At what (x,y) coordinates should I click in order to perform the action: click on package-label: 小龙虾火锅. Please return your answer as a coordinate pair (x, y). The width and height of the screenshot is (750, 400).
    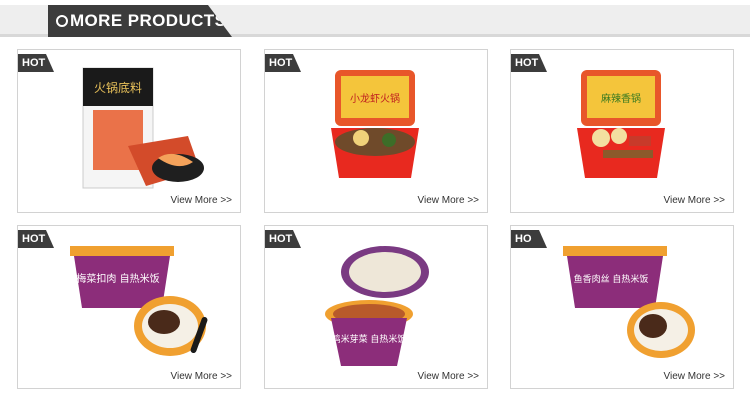
    Looking at the image, I should click on (375, 98).